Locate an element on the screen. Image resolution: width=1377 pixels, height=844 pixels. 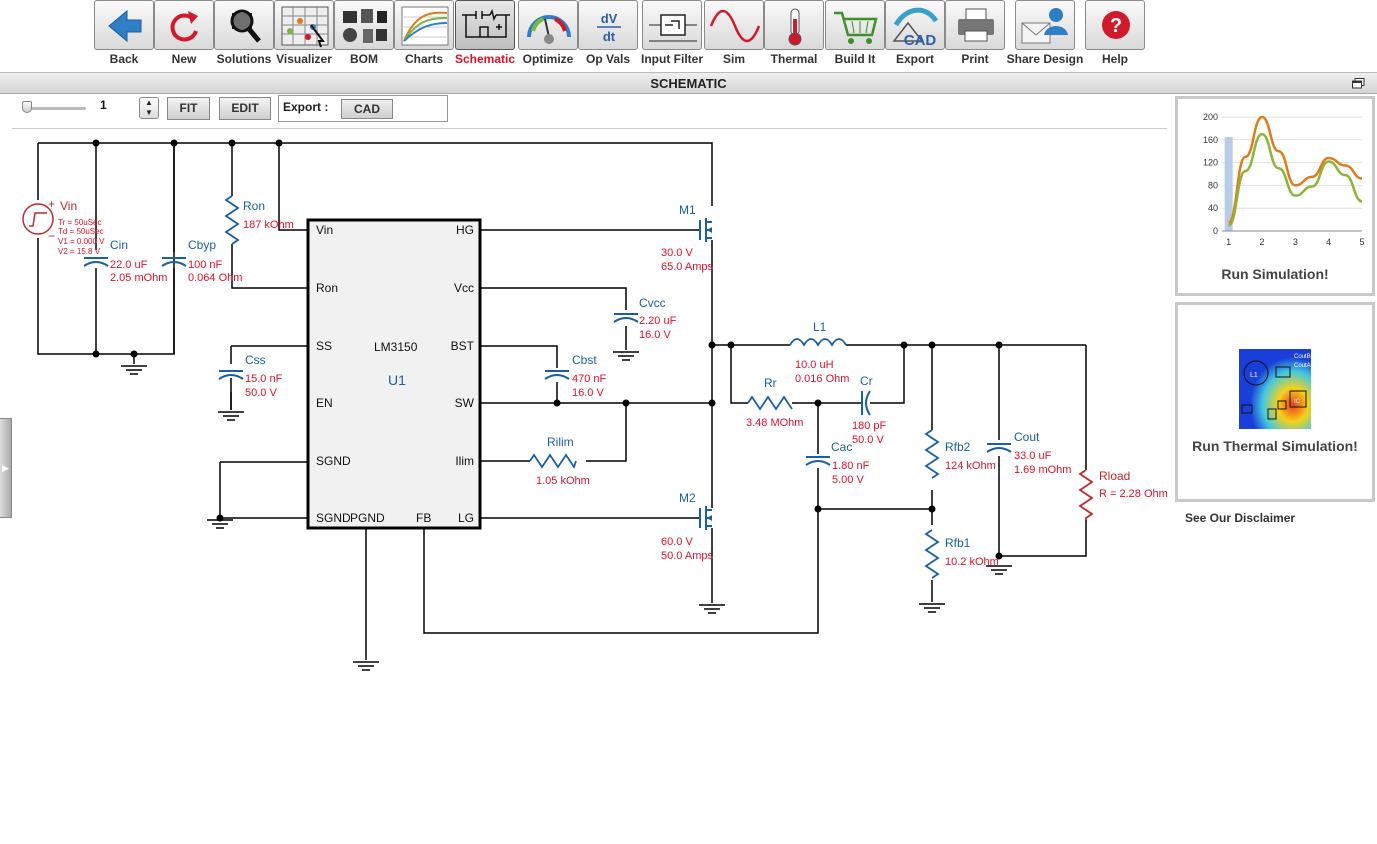
rilim-name: Rilim is located at coordinates (560, 442).